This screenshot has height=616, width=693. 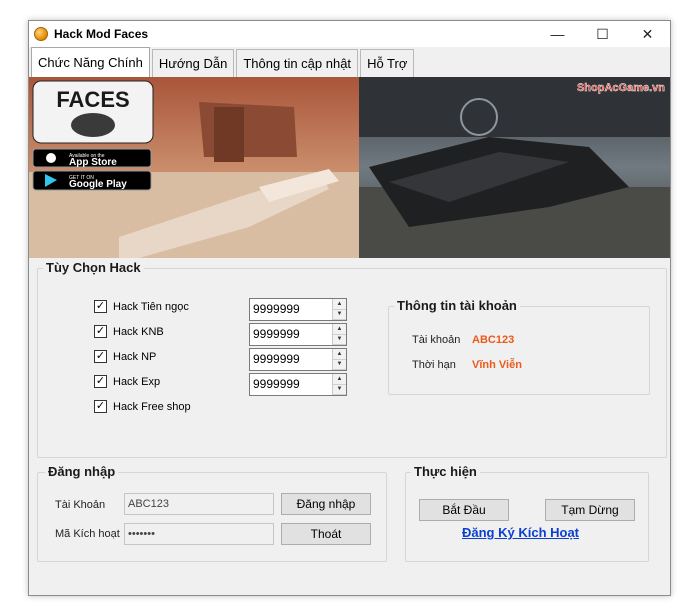 I want to click on activation-code-label: Mã Kích hoạt, so click(x=87, y=534).